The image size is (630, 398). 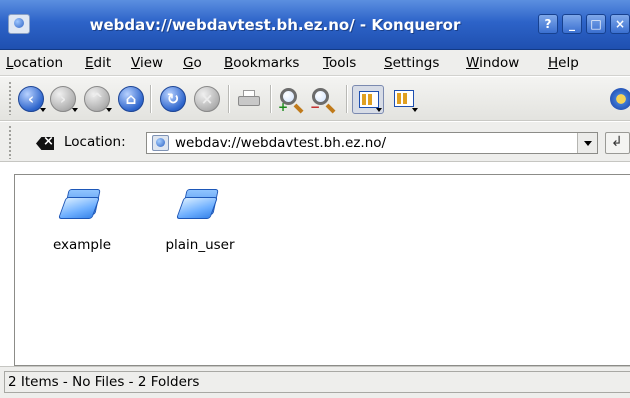 What do you see at coordinates (587, 143) in the screenshot?
I see `location-dropdown-button` at bounding box center [587, 143].